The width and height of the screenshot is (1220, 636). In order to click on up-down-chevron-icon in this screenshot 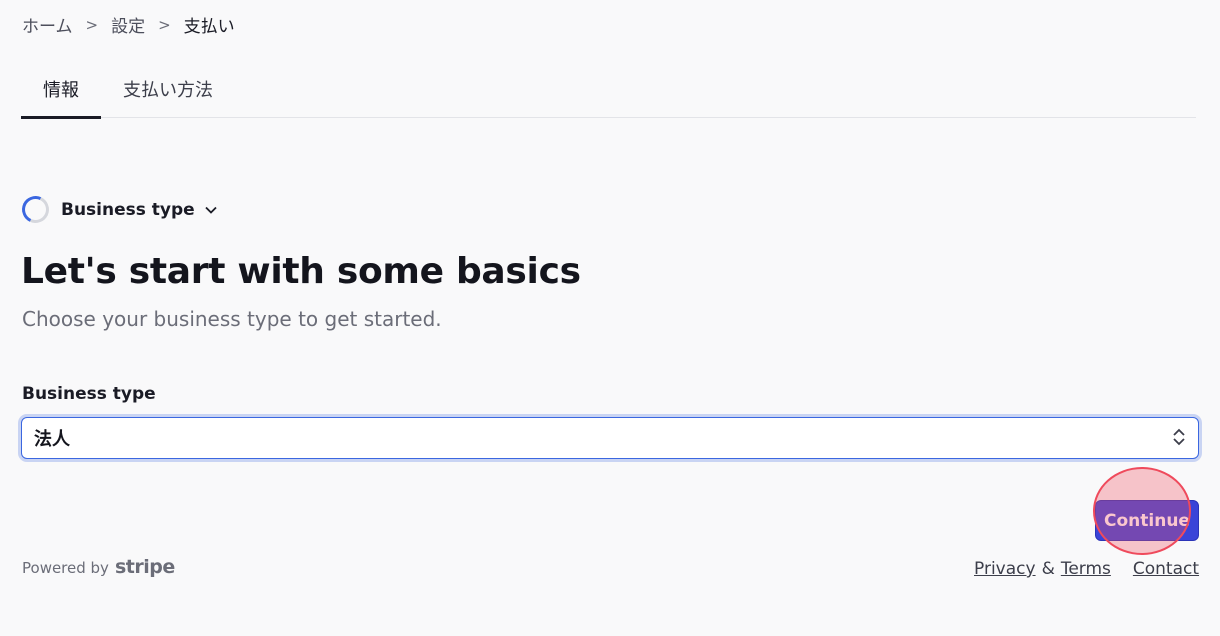, I will do `click(1179, 438)`.